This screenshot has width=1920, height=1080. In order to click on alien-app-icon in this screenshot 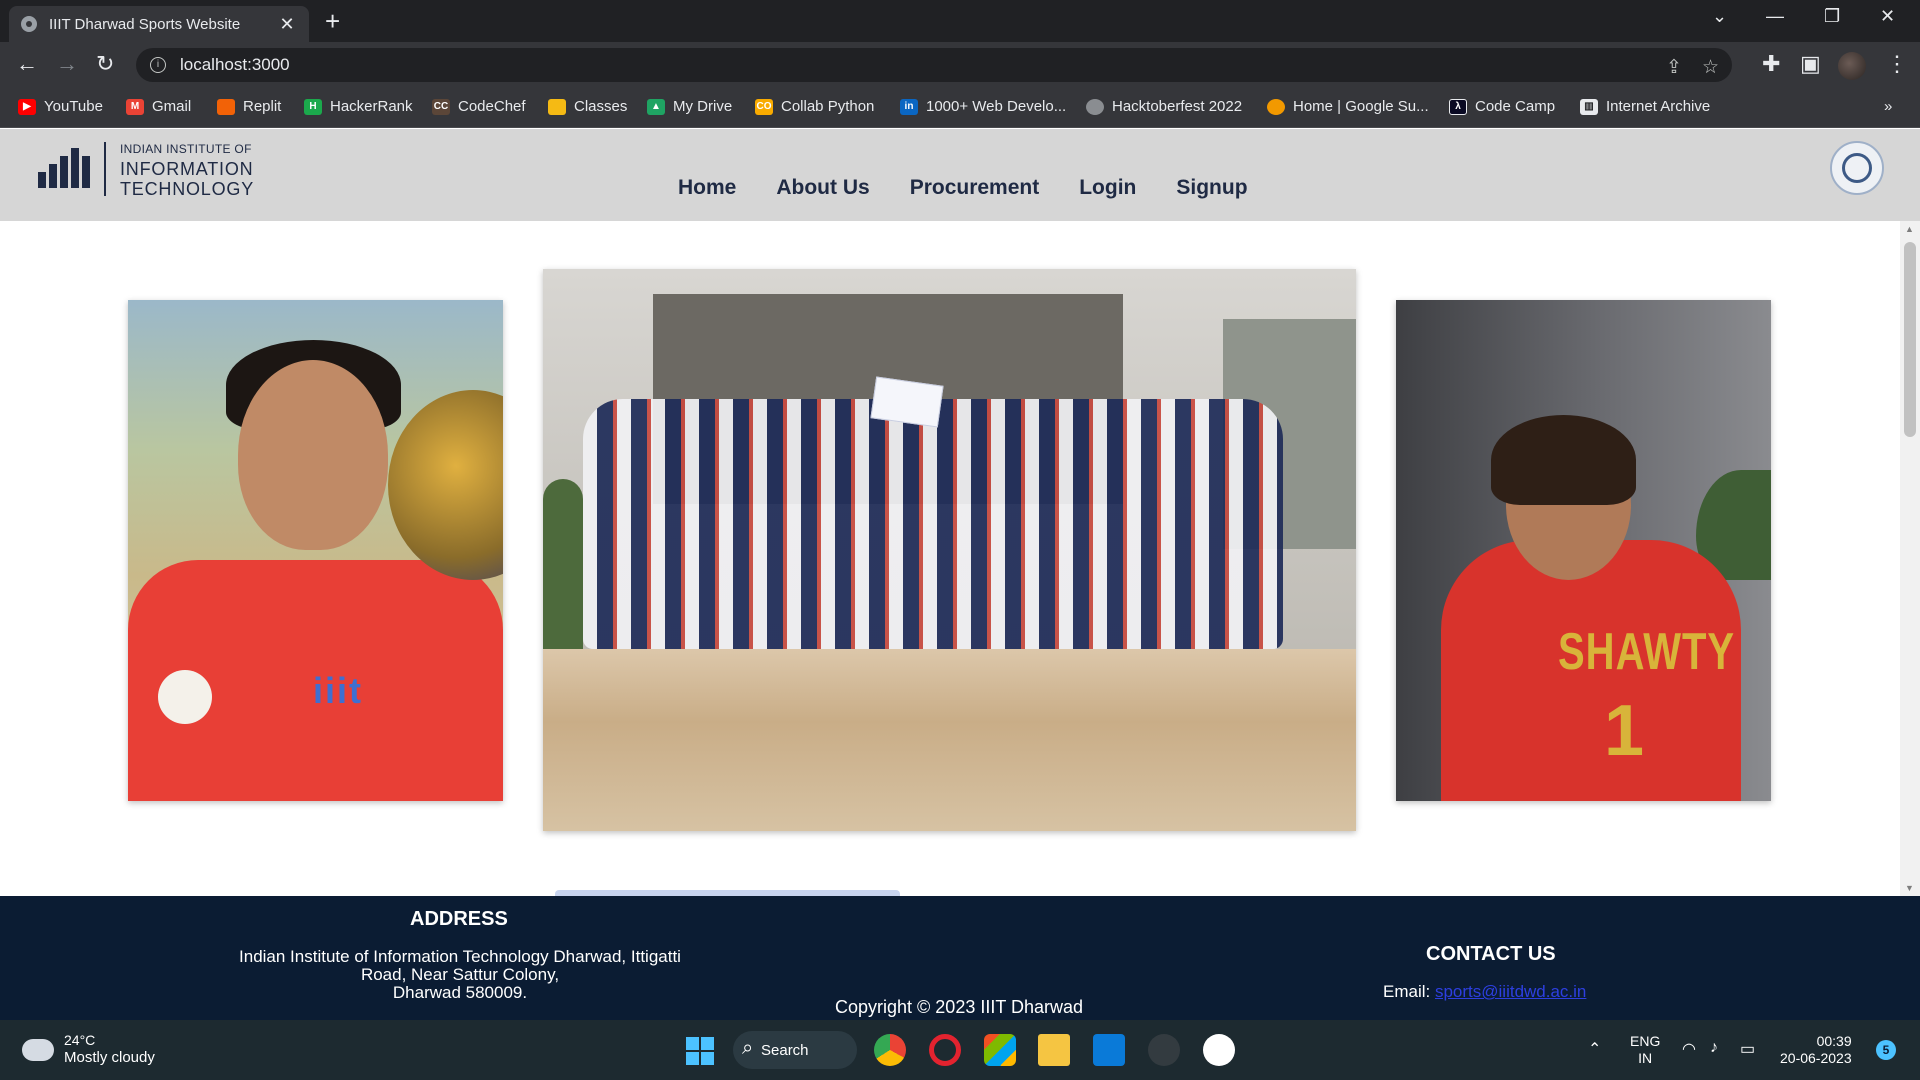, I will do `click(1164, 1050)`.